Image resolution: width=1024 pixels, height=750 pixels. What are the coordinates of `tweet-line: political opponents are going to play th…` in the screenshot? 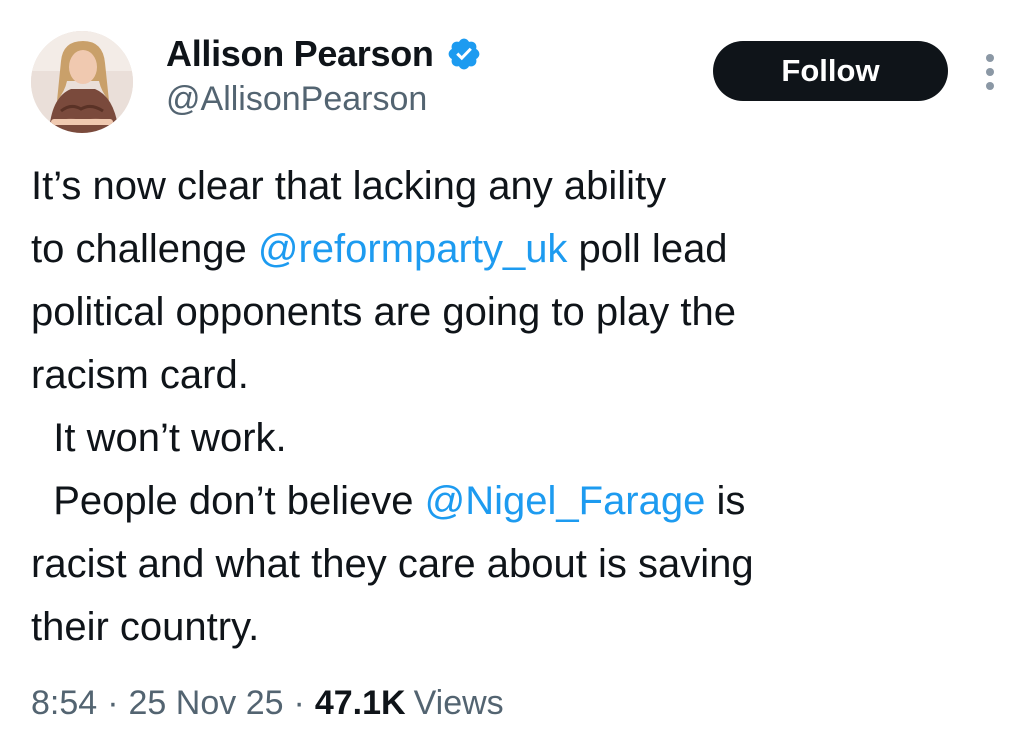 It's located at (511, 312).